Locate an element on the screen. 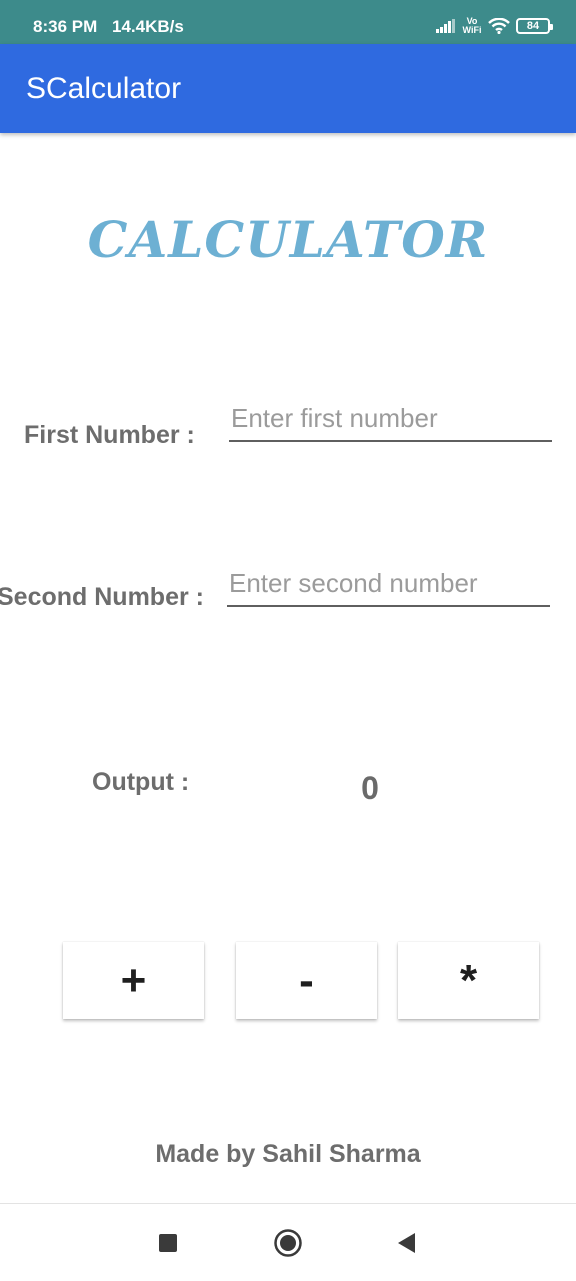 This screenshot has width=576, height=1281. back-icon is located at coordinates (406, 1242).